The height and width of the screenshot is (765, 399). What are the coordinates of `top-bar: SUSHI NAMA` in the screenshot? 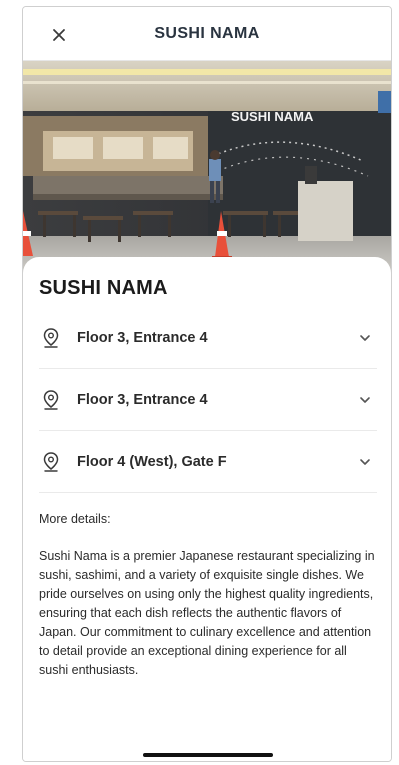 It's located at (207, 34).